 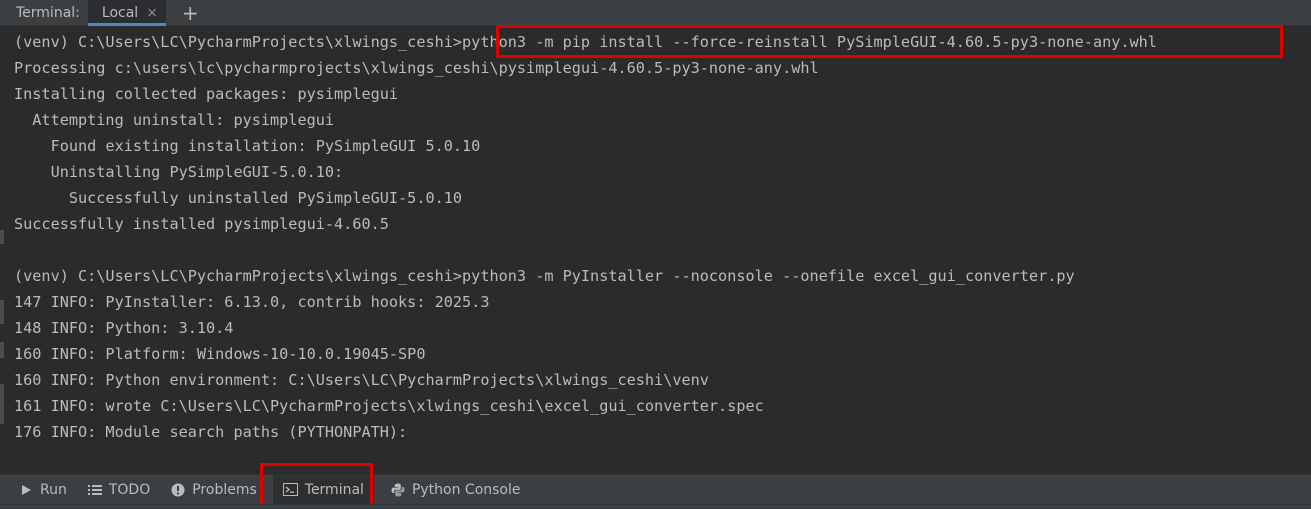 I want to click on play-icon, so click(x=26, y=490).